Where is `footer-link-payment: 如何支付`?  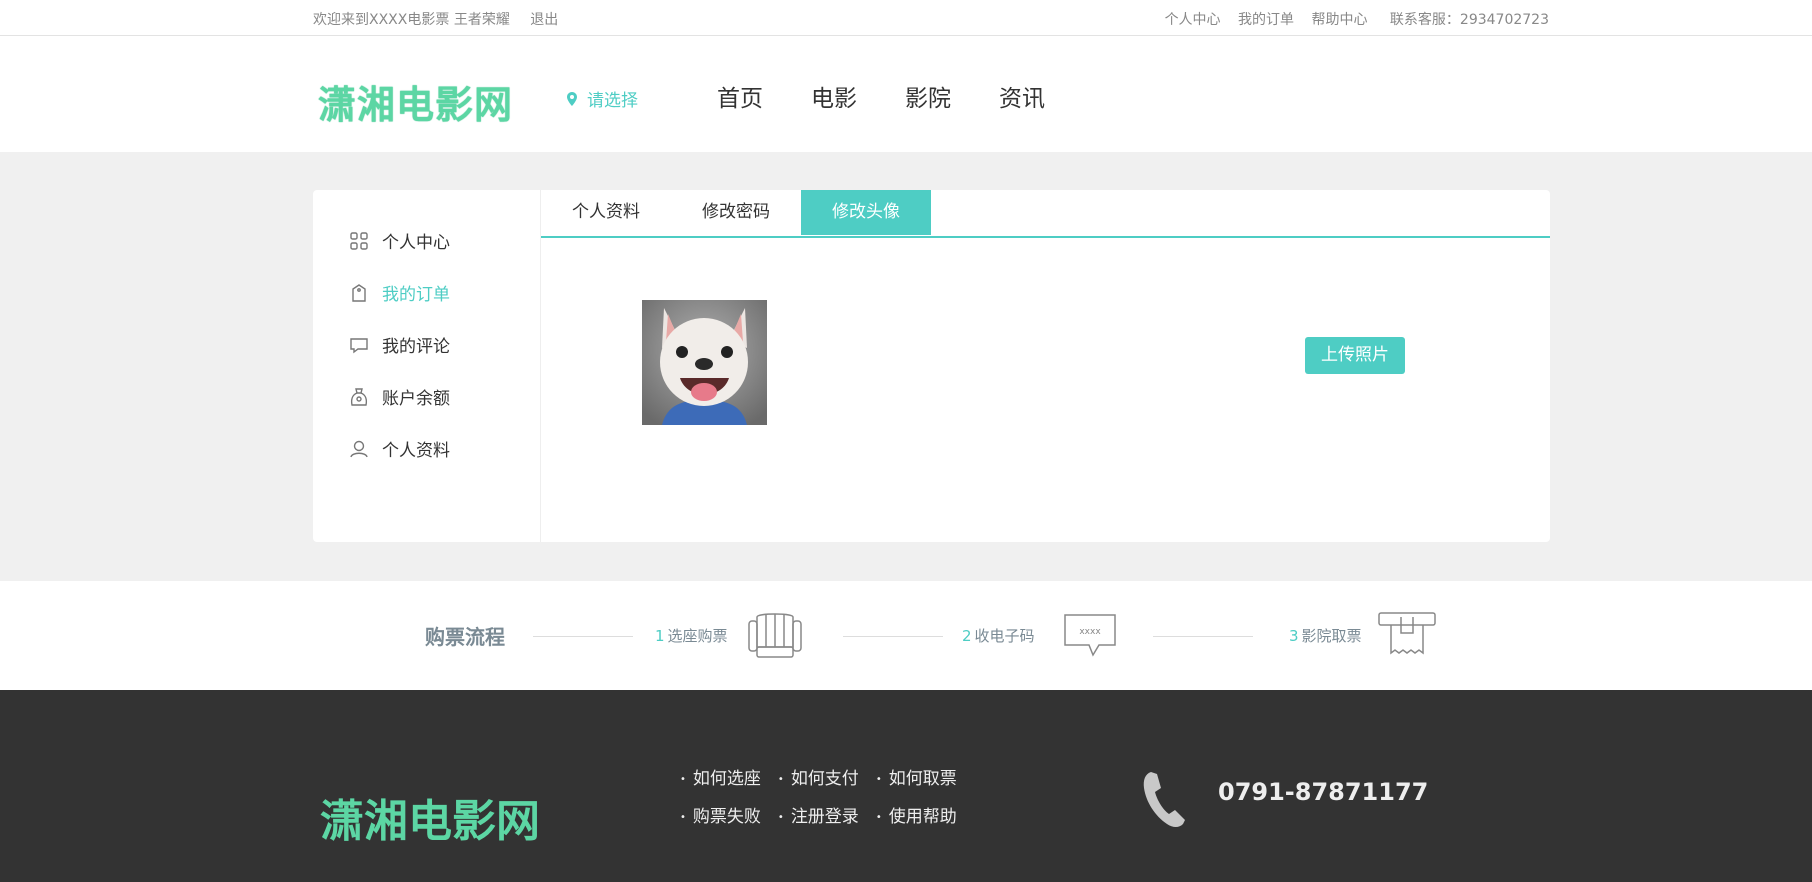
footer-link-payment: 如何支付 is located at coordinates (818, 776).